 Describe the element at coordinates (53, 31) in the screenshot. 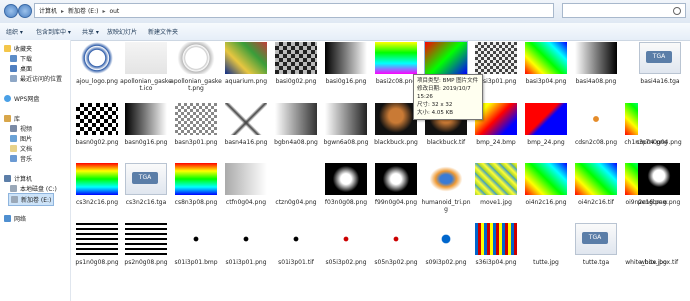

I see `include-in-library-button: 包含到库中 ▾` at that location.